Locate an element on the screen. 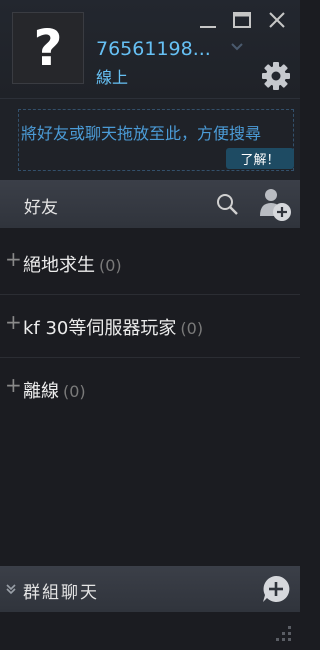  avatar-placeholder-glyph: ? is located at coordinates (48, 48).